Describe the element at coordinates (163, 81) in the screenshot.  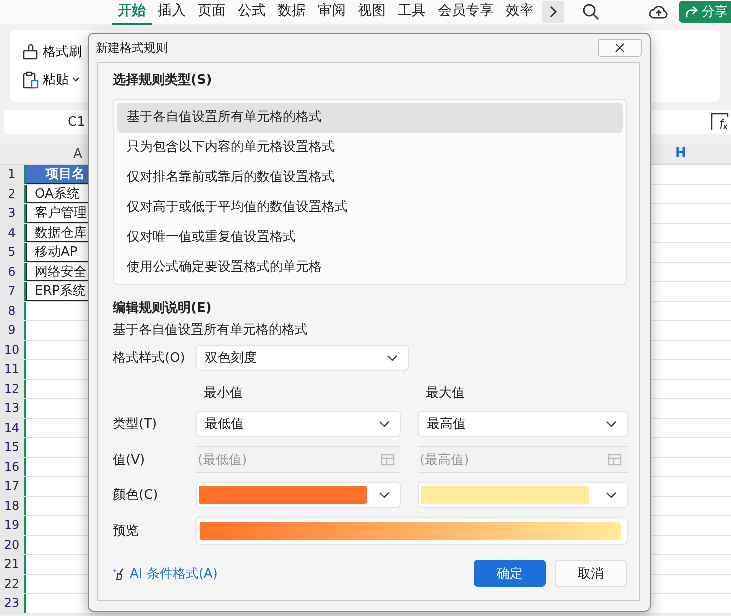
I see `section-heading: 选择规则类型(S)` at that location.